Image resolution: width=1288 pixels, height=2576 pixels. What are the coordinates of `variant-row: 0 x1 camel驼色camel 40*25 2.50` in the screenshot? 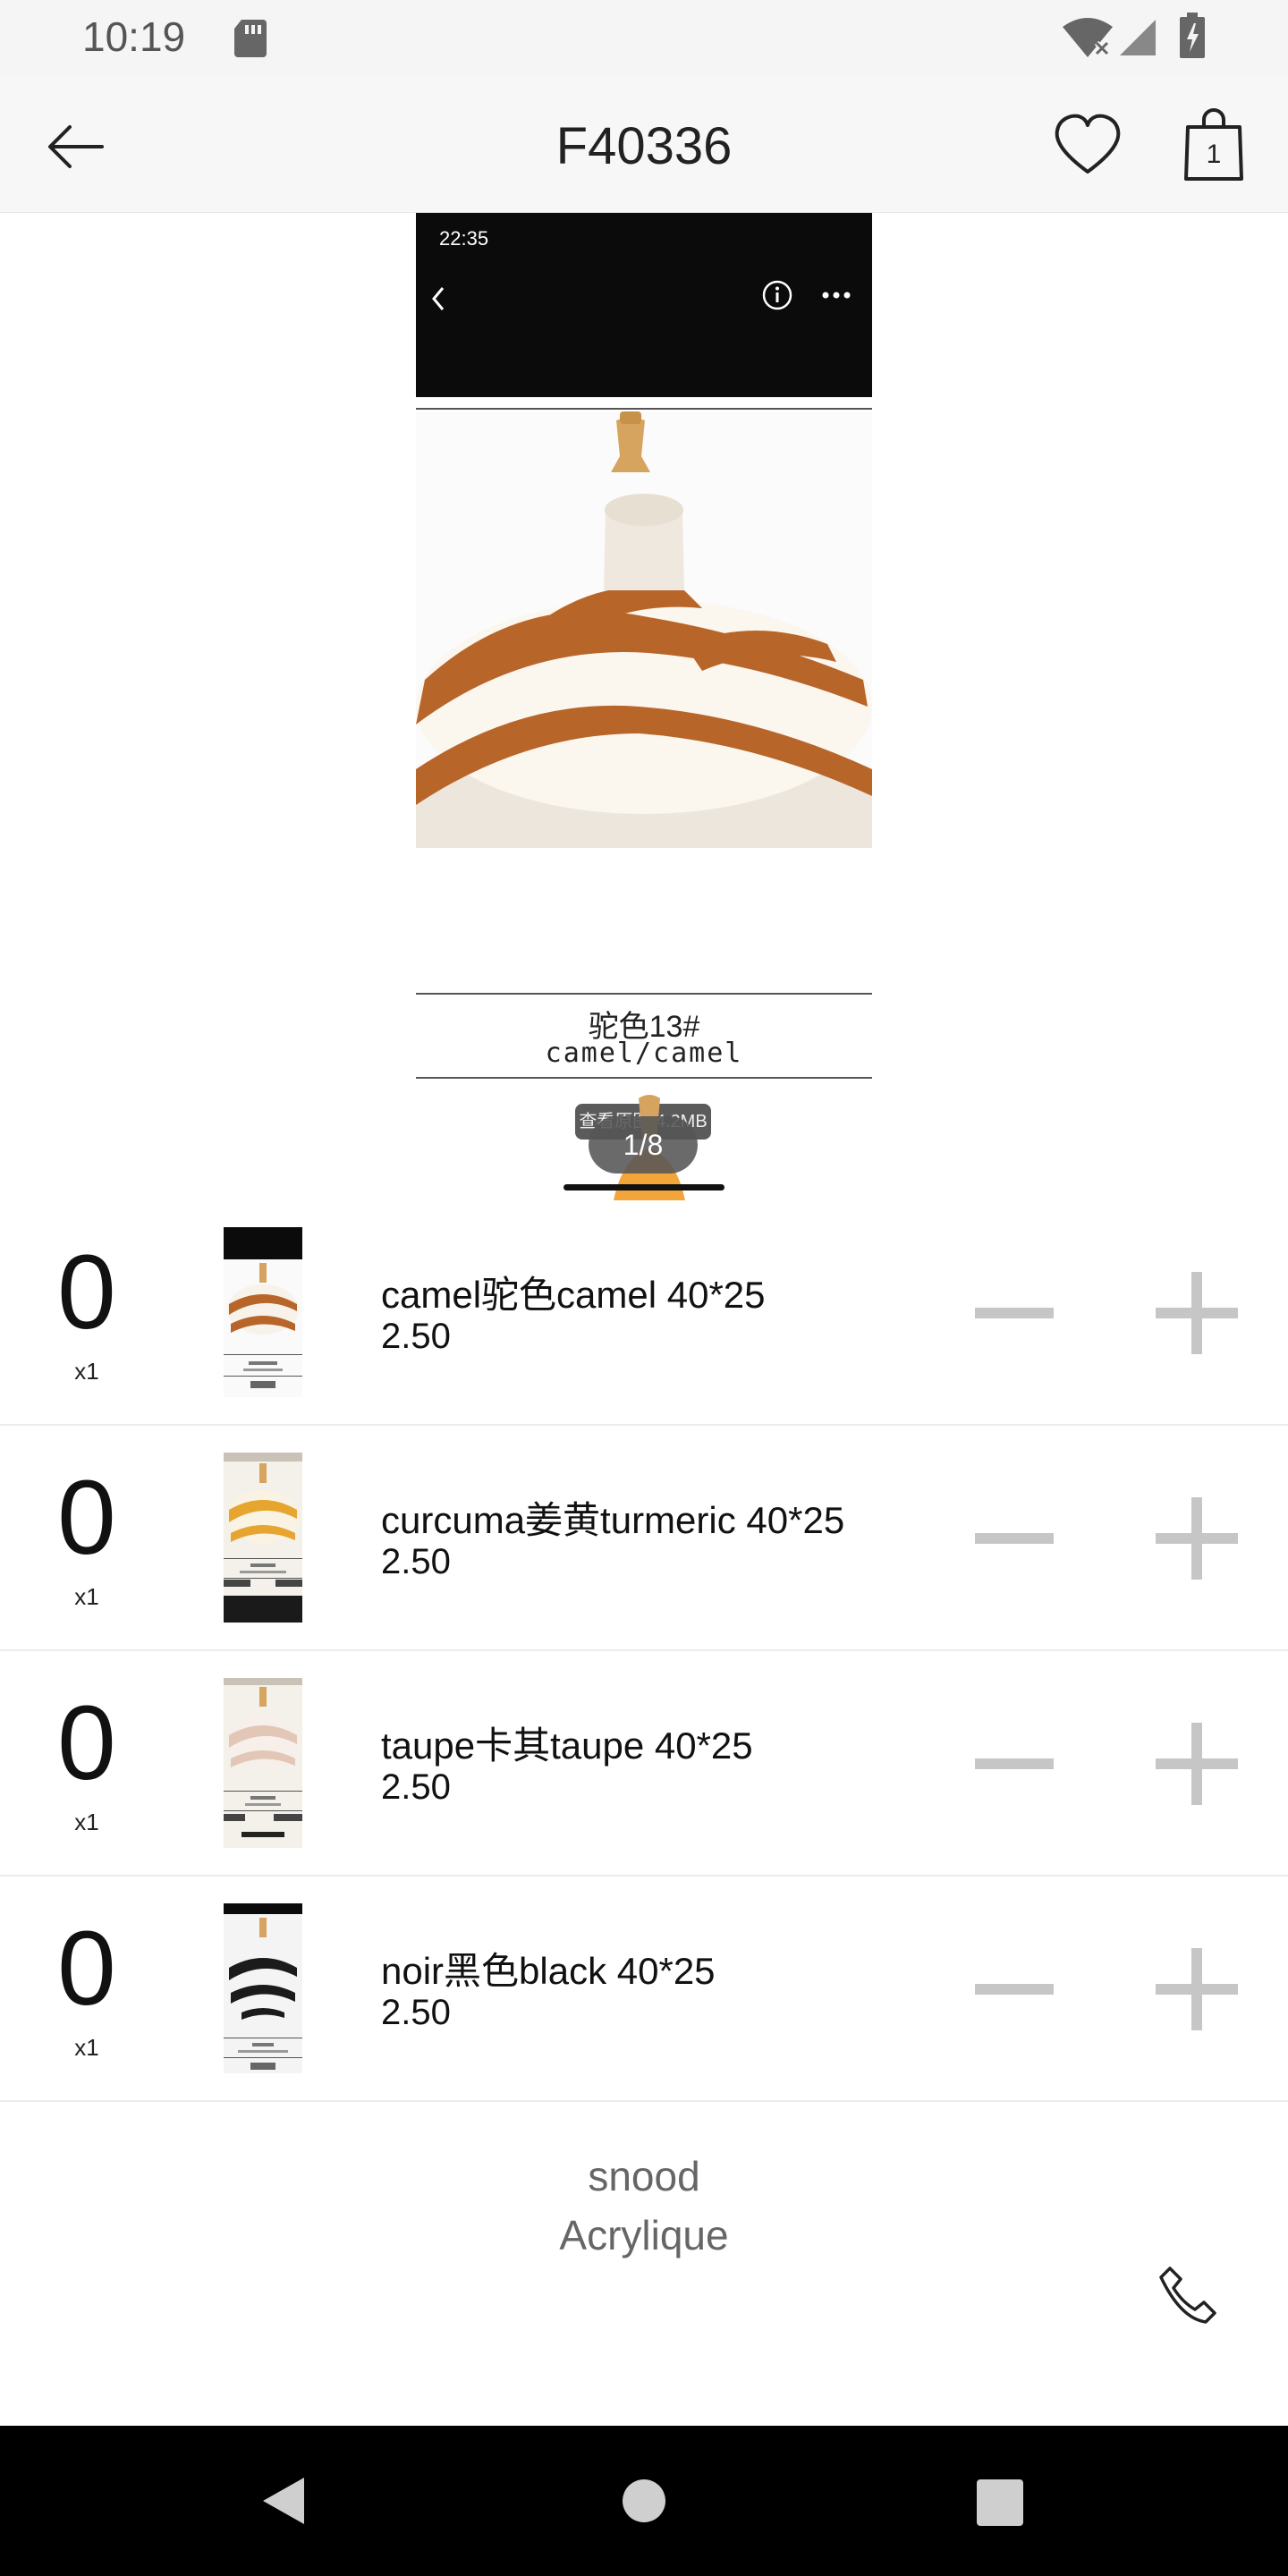 It's located at (644, 1313).